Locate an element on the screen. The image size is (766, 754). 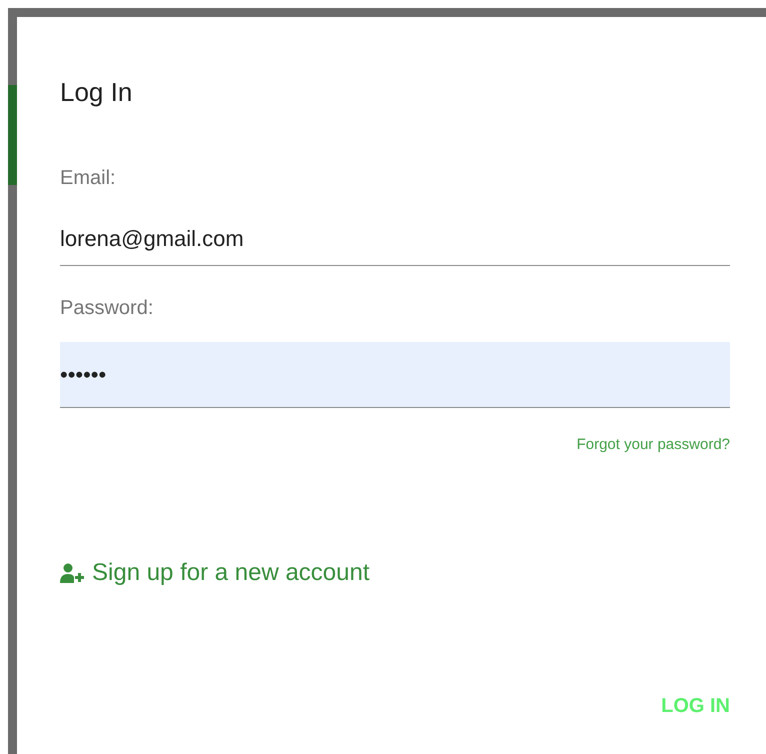
forgot-password-link: Forgot your password? is located at coordinates (653, 445).